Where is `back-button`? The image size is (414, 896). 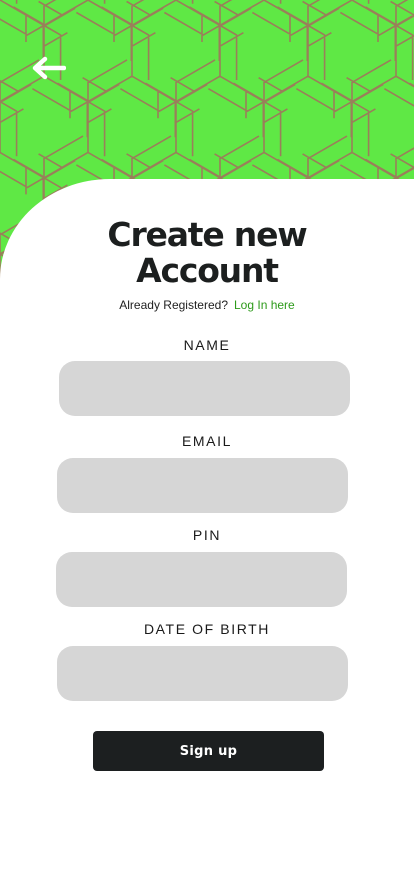
back-button is located at coordinates (48, 68).